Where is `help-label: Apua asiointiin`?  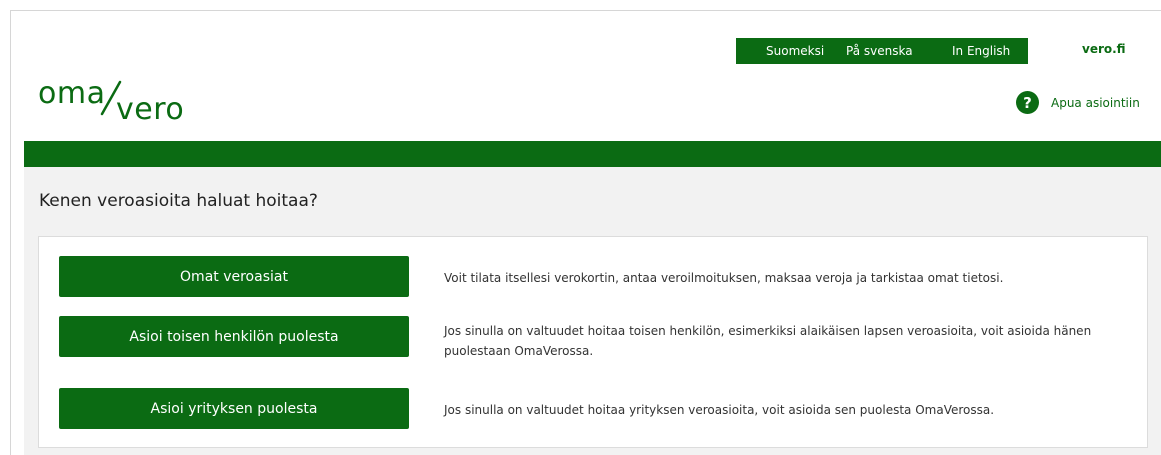
help-label: Apua asiointiin is located at coordinates (1095, 102).